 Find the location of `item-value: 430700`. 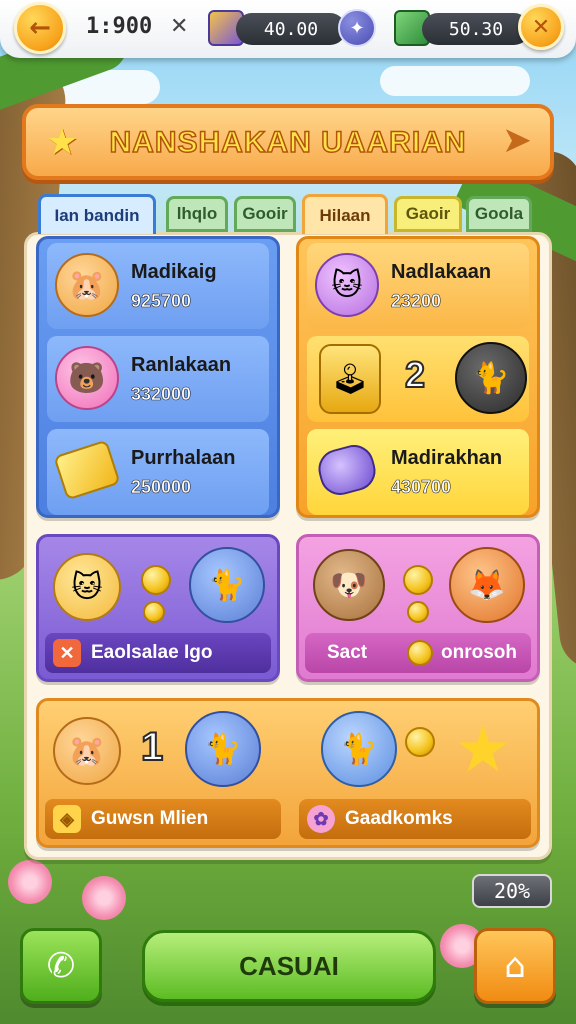

item-value: 430700 is located at coordinates (421, 487).